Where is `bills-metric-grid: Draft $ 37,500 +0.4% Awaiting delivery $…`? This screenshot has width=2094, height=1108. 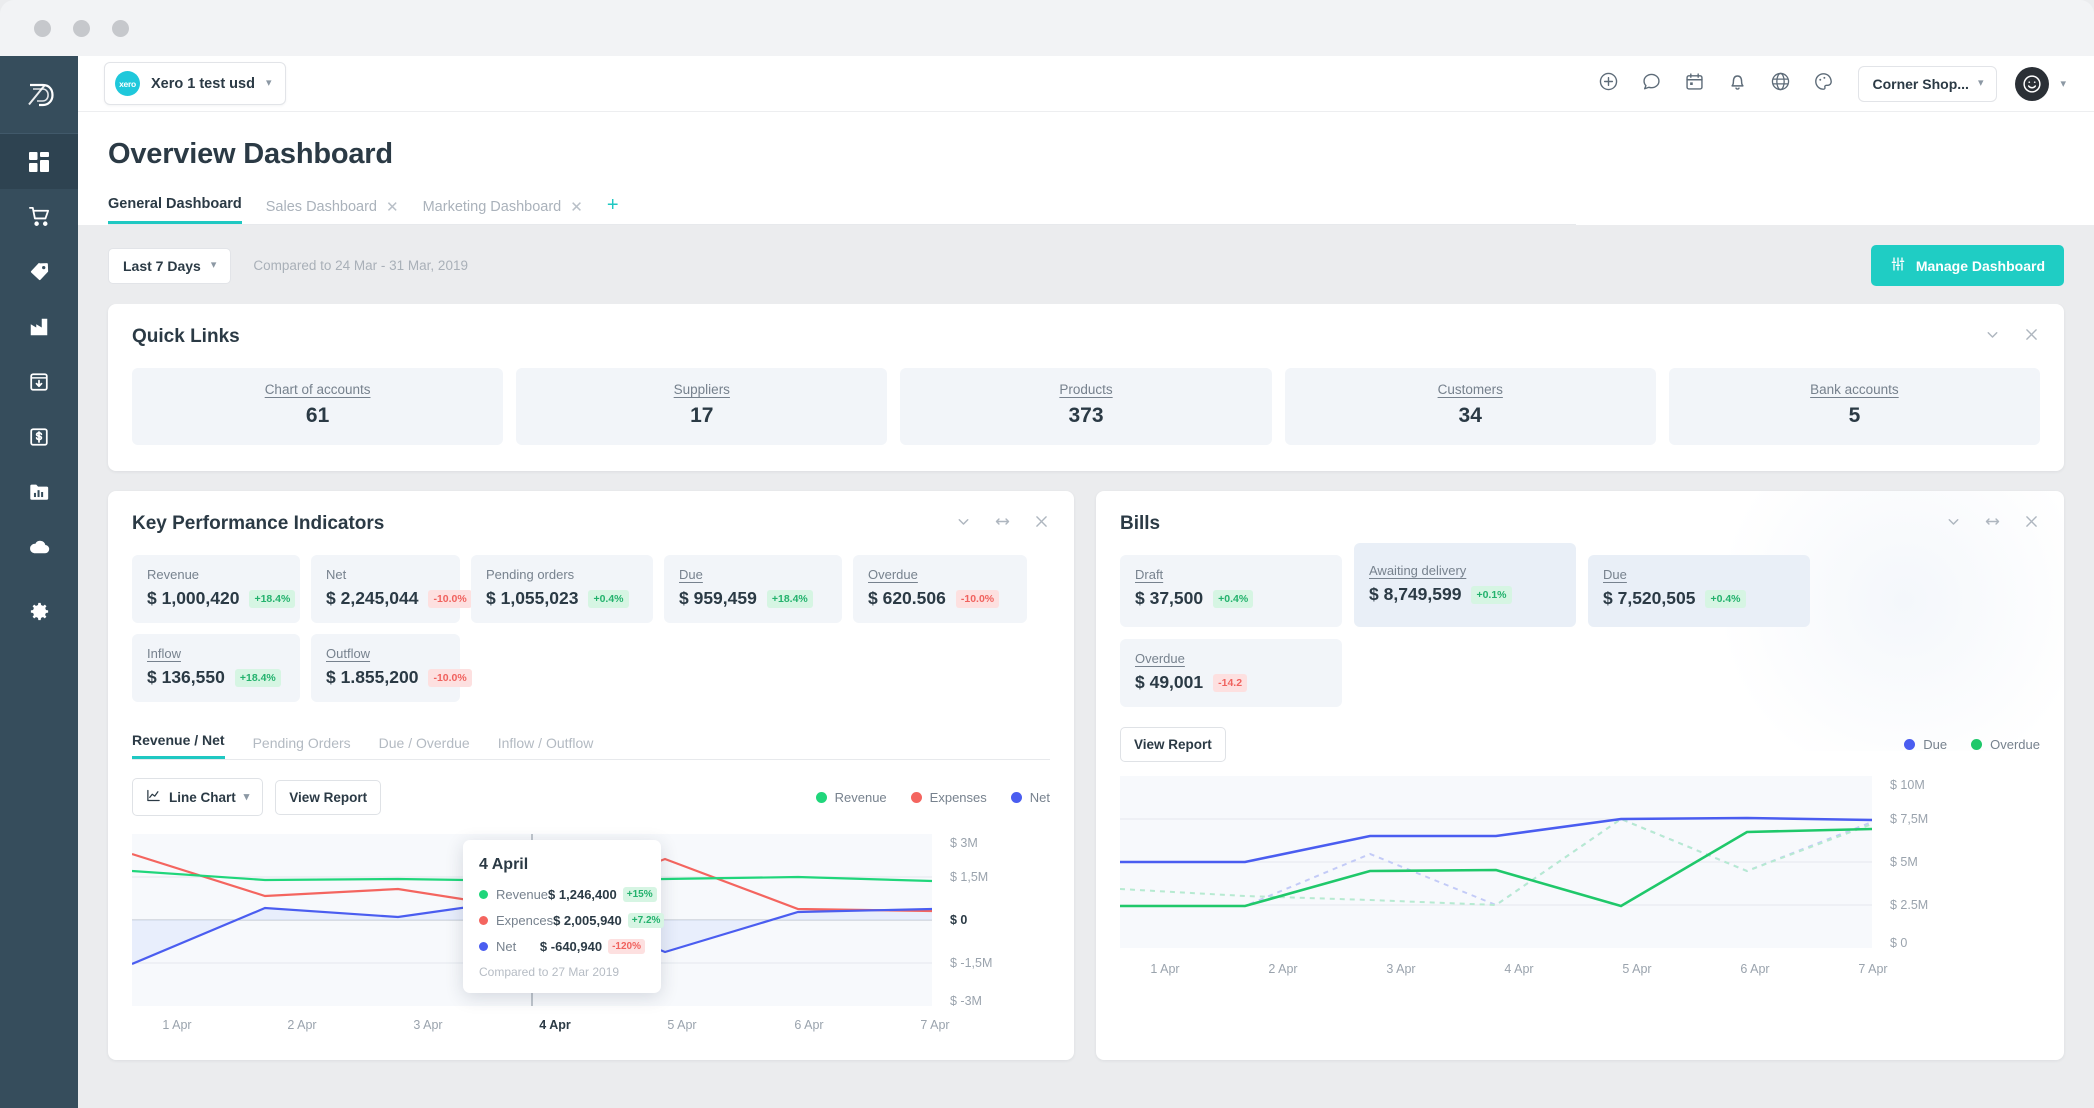 bills-metric-grid: Draft $ 37,500 +0.4% Awaiting delivery $… is located at coordinates (1580, 625).